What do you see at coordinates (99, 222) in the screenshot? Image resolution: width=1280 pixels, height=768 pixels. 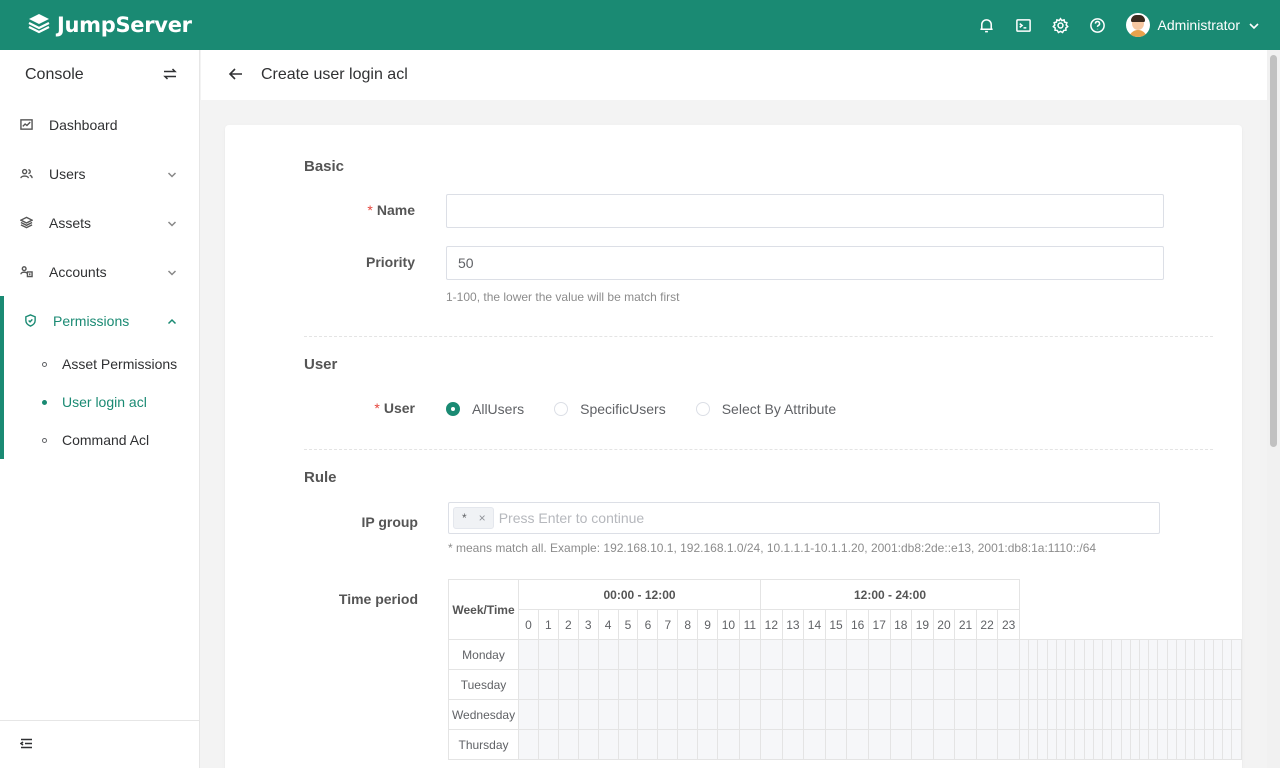 I see `sidebar-item-assets: Assets` at bounding box center [99, 222].